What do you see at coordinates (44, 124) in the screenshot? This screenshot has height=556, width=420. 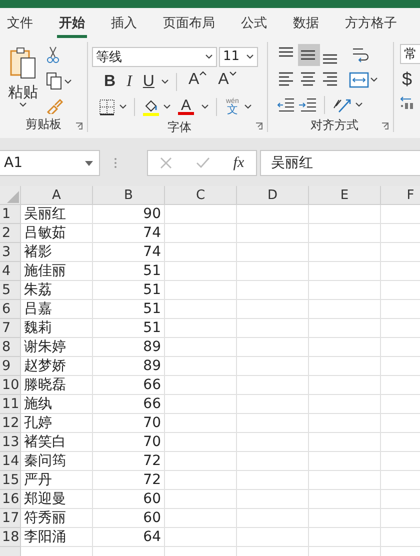 I see `group-label: 剪贴板` at bounding box center [44, 124].